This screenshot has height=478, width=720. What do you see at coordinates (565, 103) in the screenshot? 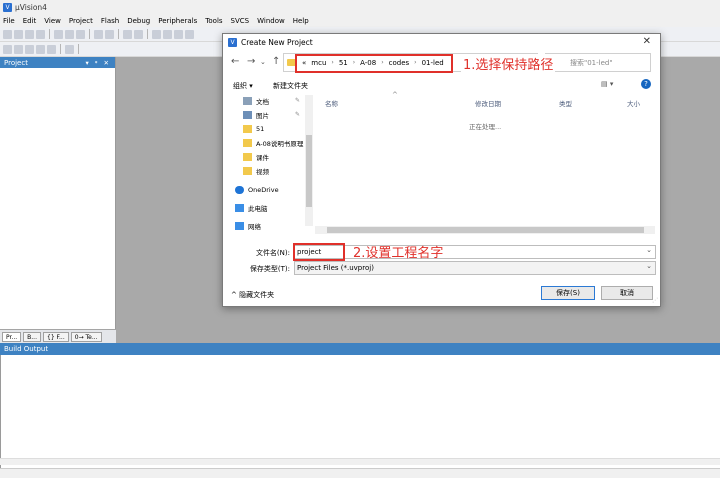
I see `column-type: 类型` at bounding box center [565, 103].